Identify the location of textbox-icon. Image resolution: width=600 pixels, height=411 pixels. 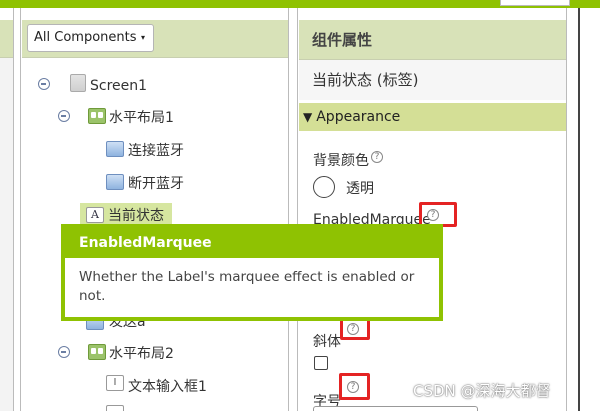
(115, 408).